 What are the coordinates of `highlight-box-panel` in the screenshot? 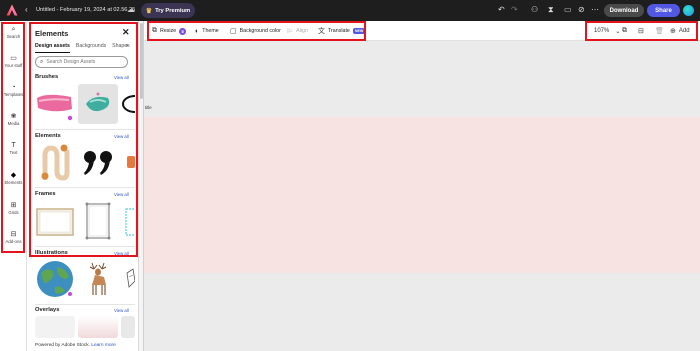 It's located at (83, 139).